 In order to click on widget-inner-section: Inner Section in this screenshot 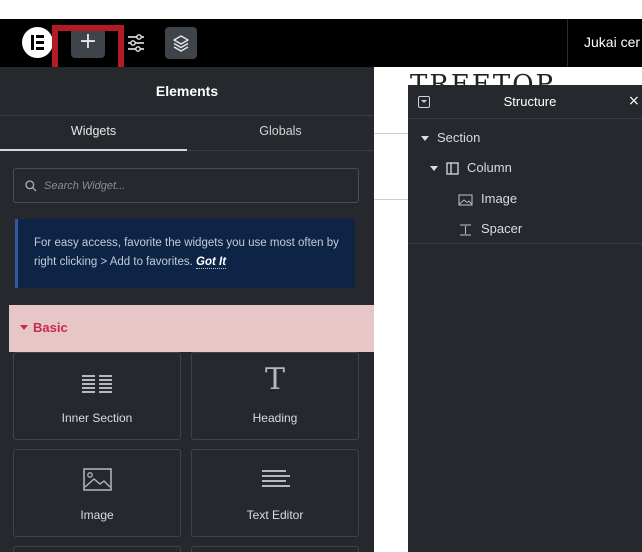, I will do `click(97, 396)`.